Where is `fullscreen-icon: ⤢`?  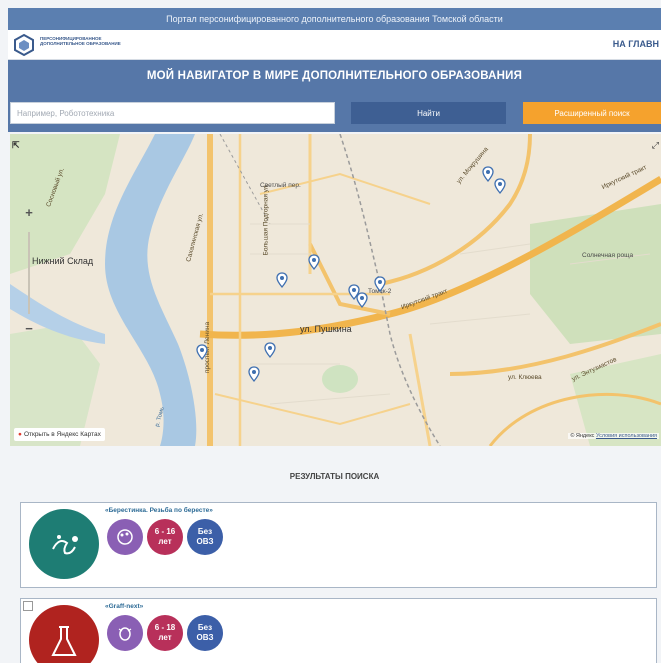 fullscreen-icon: ⤢ is located at coordinates (655, 145).